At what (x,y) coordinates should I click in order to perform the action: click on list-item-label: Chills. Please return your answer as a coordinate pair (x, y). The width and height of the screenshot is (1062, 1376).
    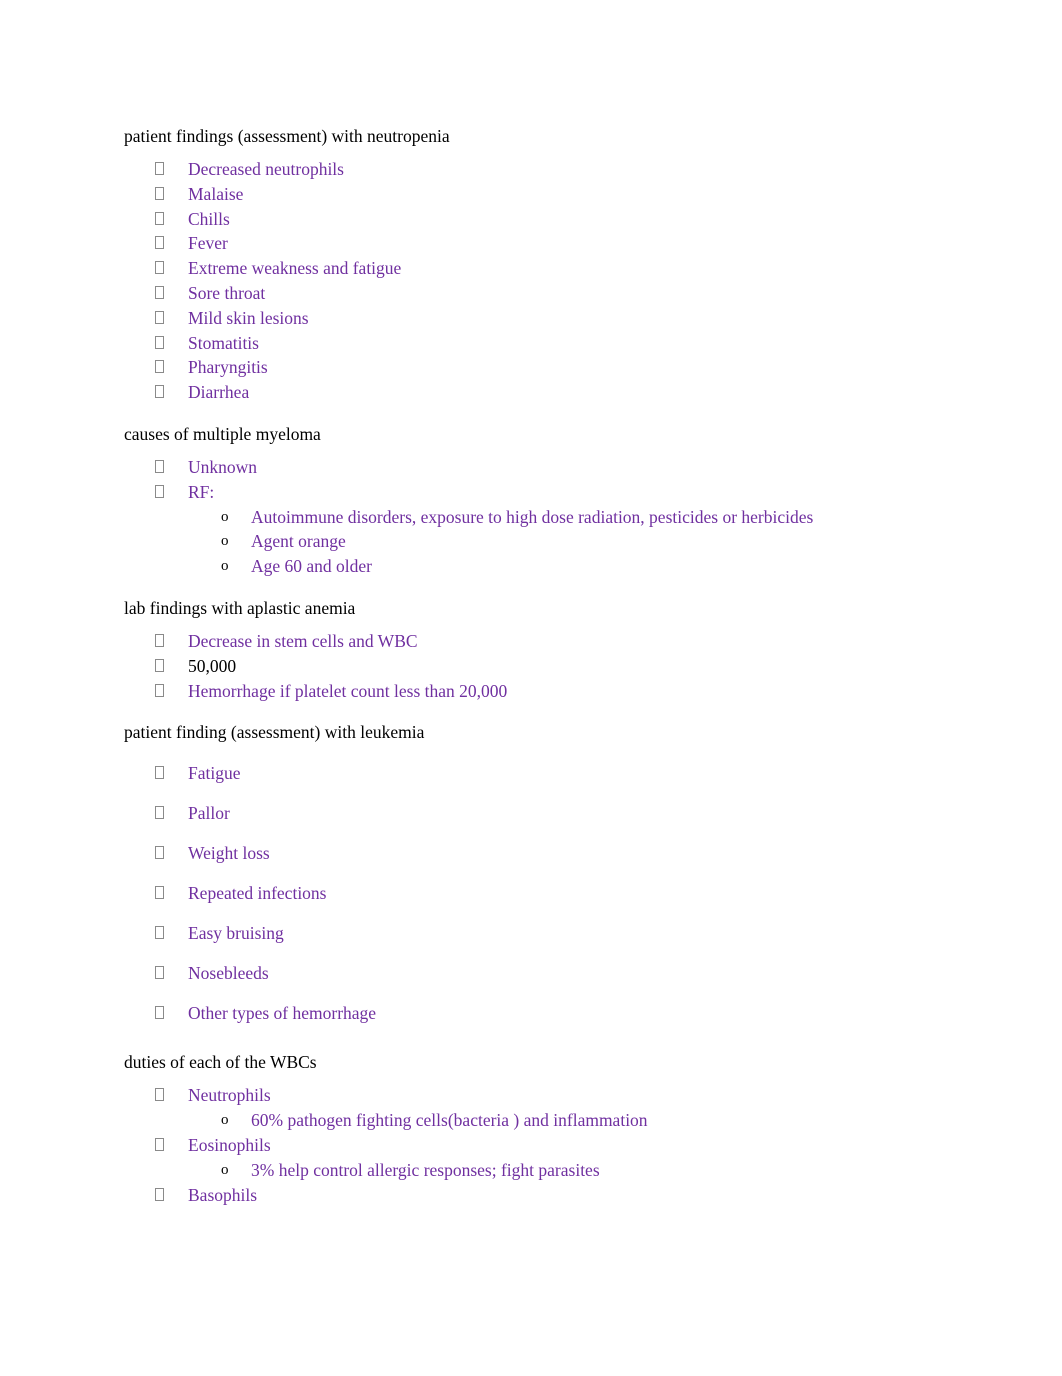
    Looking at the image, I should click on (209, 218).